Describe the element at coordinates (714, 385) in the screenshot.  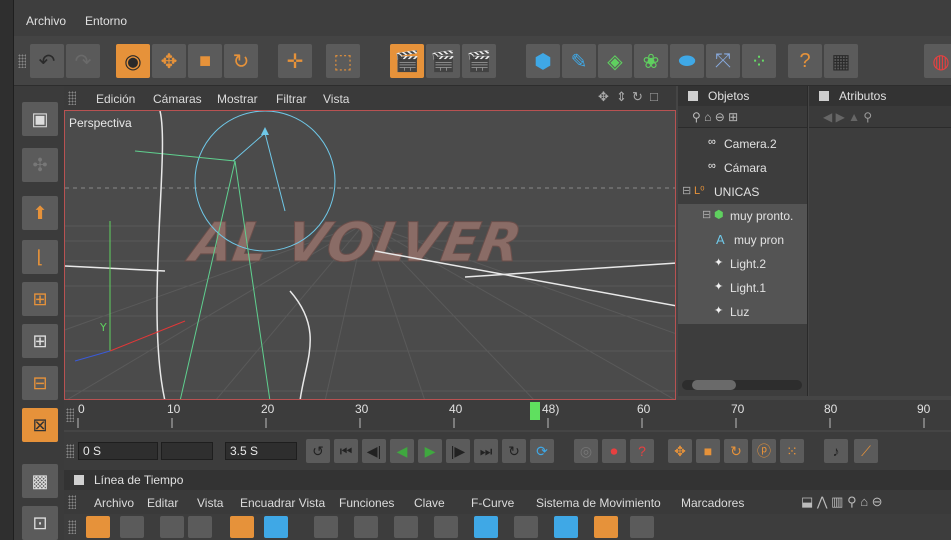
I see `objects-scrollbar-thumb` at that location.